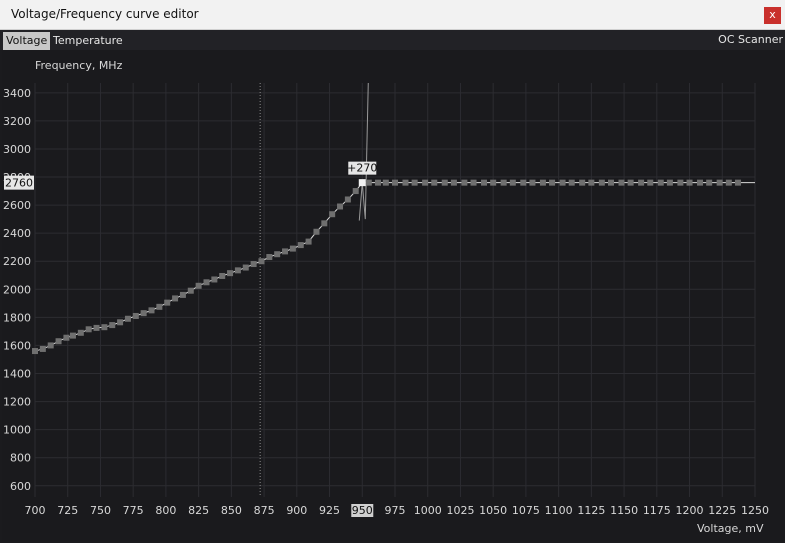 This screenshot has width=785, height=543. I want to click on x-tick-label: 800, so click(165, 510).